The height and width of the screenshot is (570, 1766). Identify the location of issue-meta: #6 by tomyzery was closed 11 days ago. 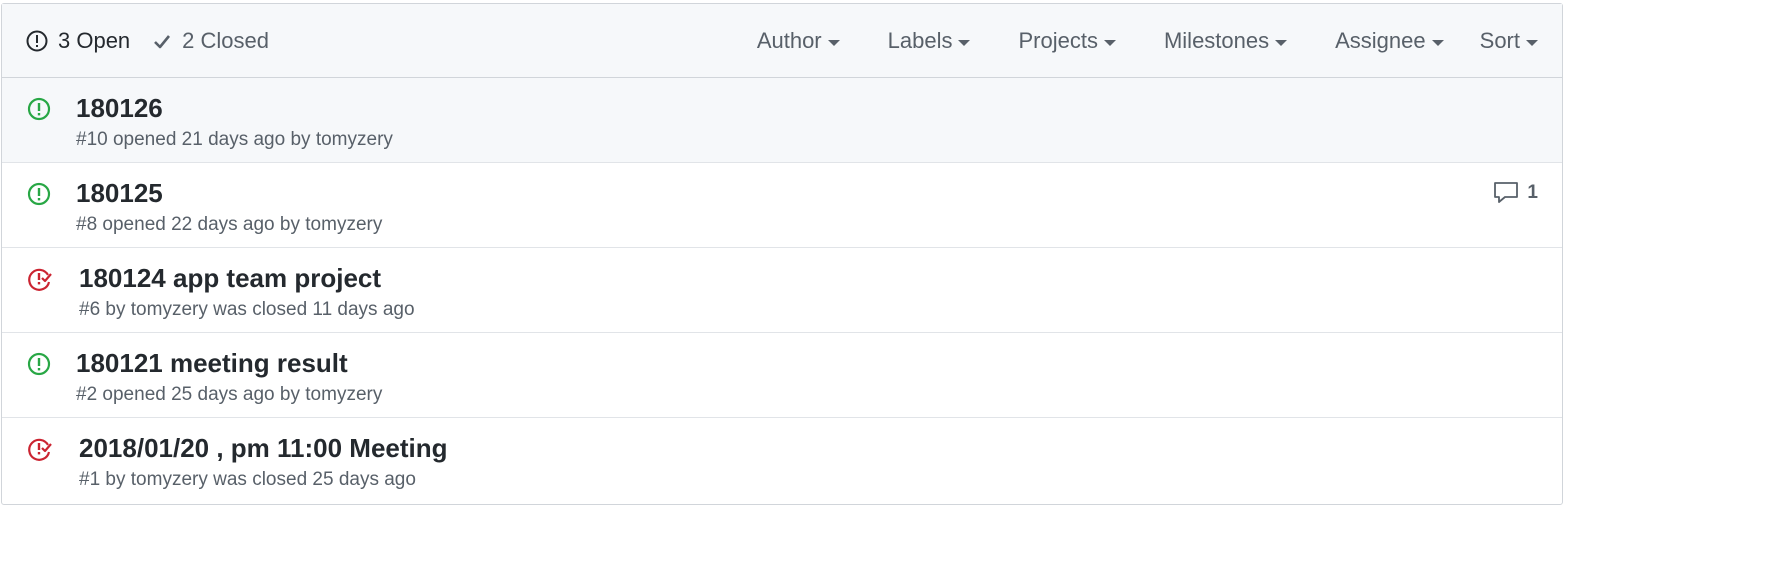
(247, 310).